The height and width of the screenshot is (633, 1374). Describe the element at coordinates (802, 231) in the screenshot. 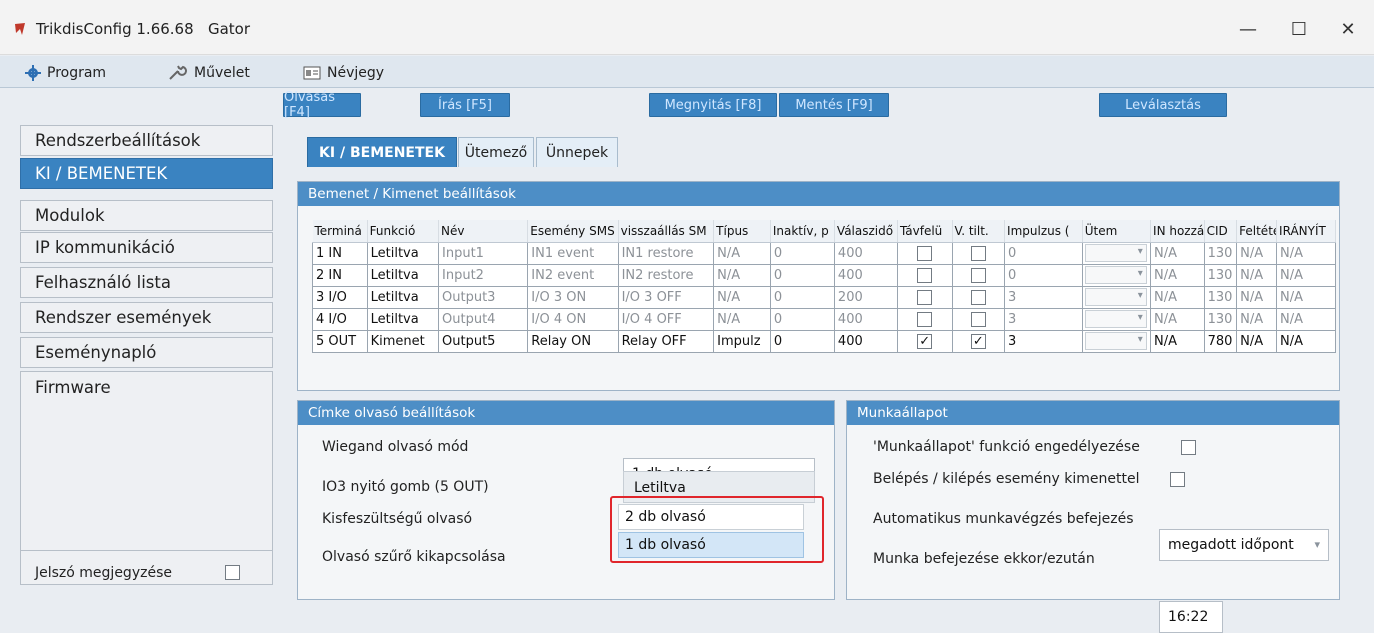

I see `io-column-header: Inaktív, p` at that location.